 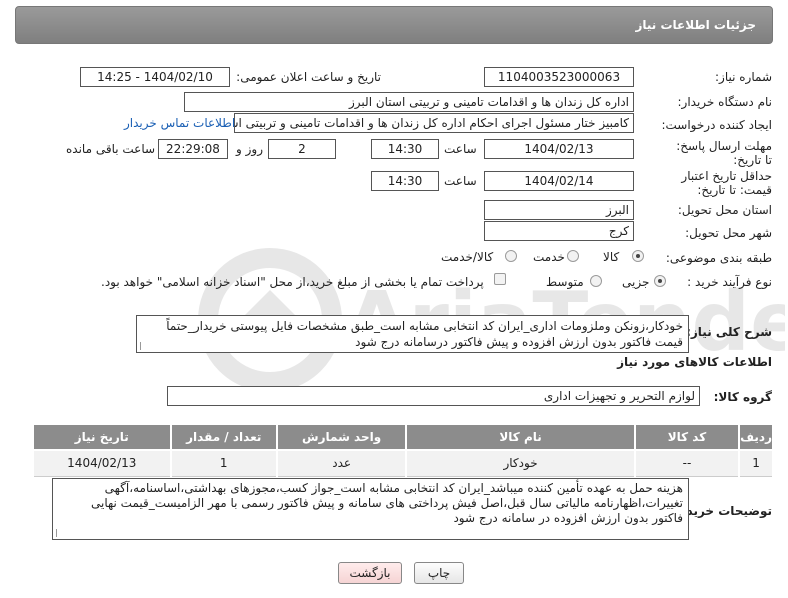 I want to click on goods-group-label: گروه کالا:, so click(x=742, y=397).